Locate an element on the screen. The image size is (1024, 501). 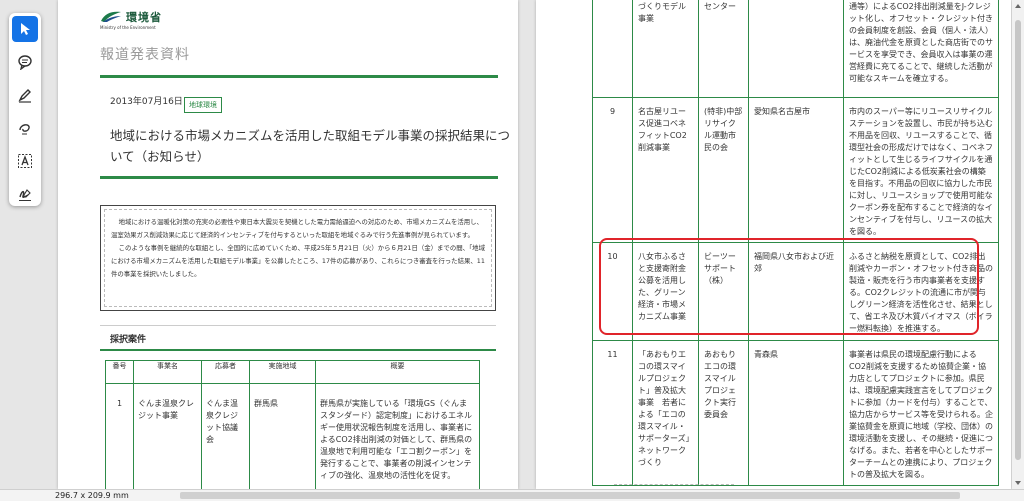
pen-icon is located at coordinates (24, 96).